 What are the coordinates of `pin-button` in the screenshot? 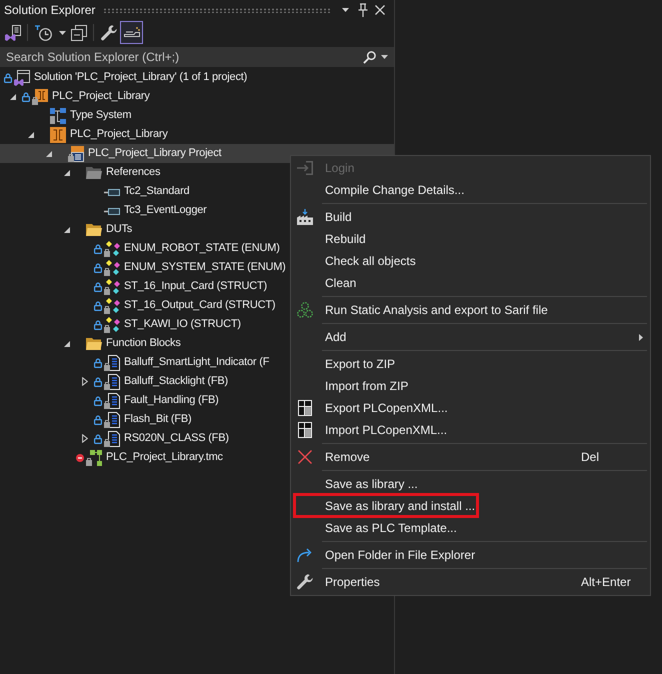 It's located at (363, 10).